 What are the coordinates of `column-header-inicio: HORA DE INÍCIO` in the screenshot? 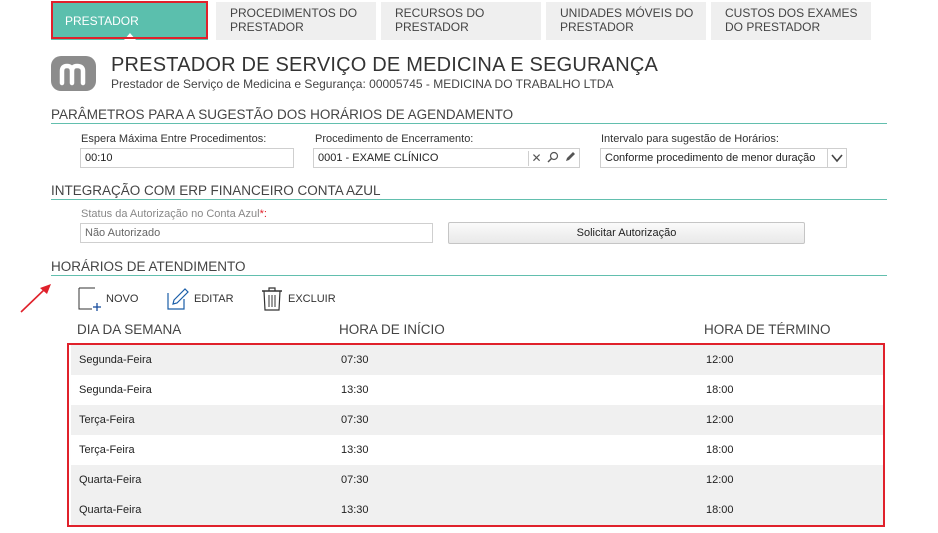 It's located at (392, 329).